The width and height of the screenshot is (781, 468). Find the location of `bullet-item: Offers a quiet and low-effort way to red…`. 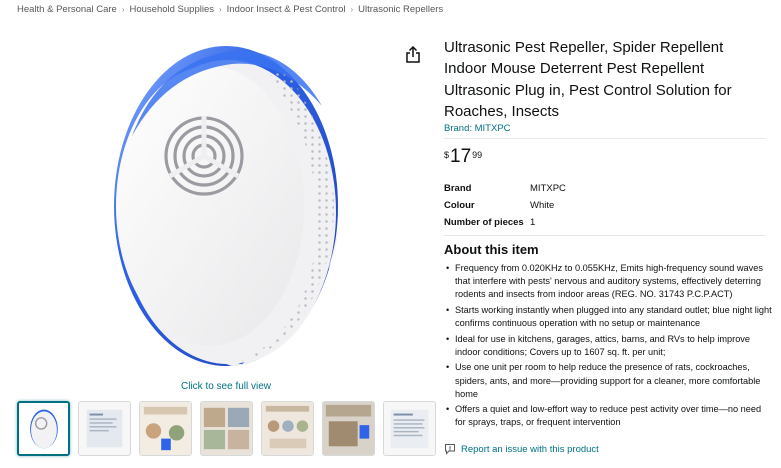

bullet-item: Offers a quiet and low-effort way to red… is located at coordinates (608, 416).